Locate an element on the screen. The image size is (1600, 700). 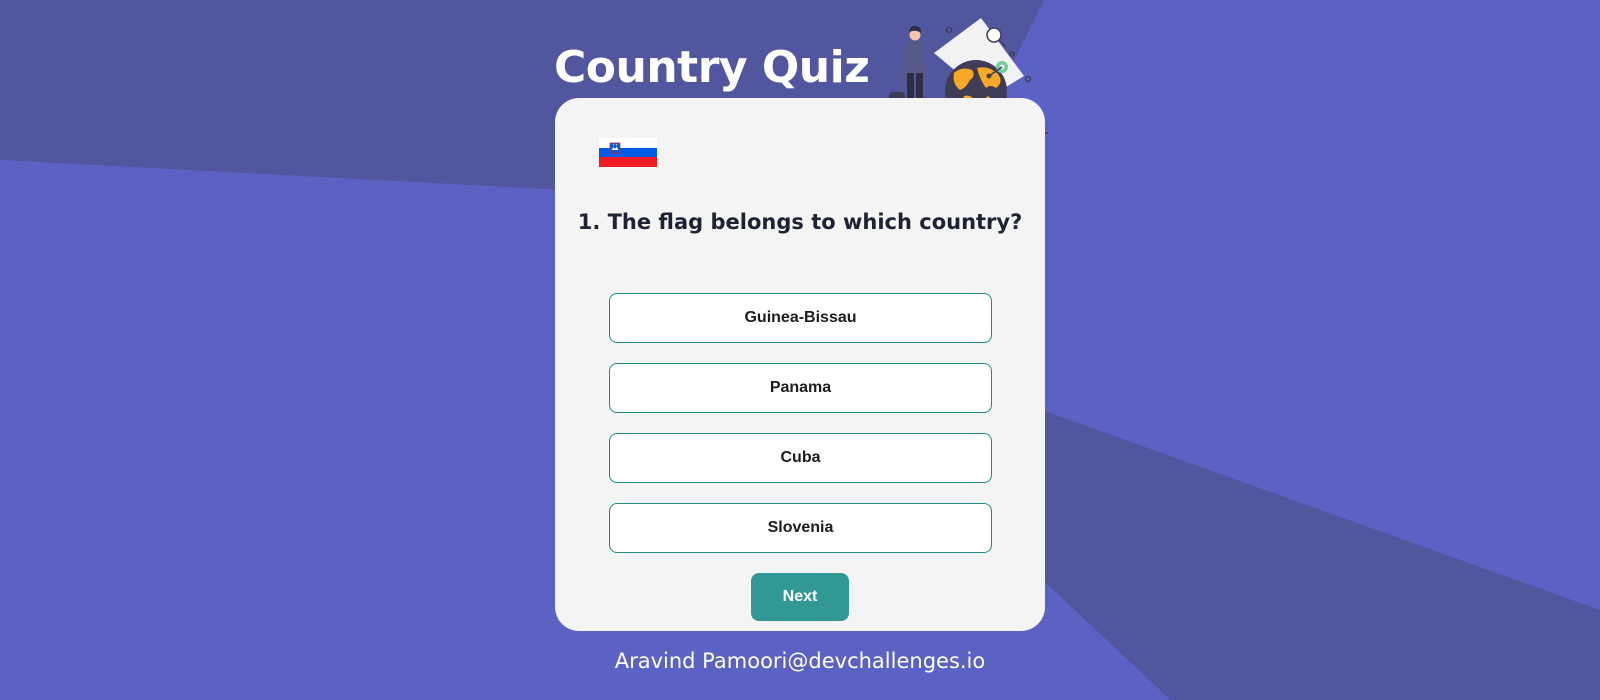
answer-options: Guinea-Bissau Panama Cuba Slovenia is located at coordinates (800, 433).